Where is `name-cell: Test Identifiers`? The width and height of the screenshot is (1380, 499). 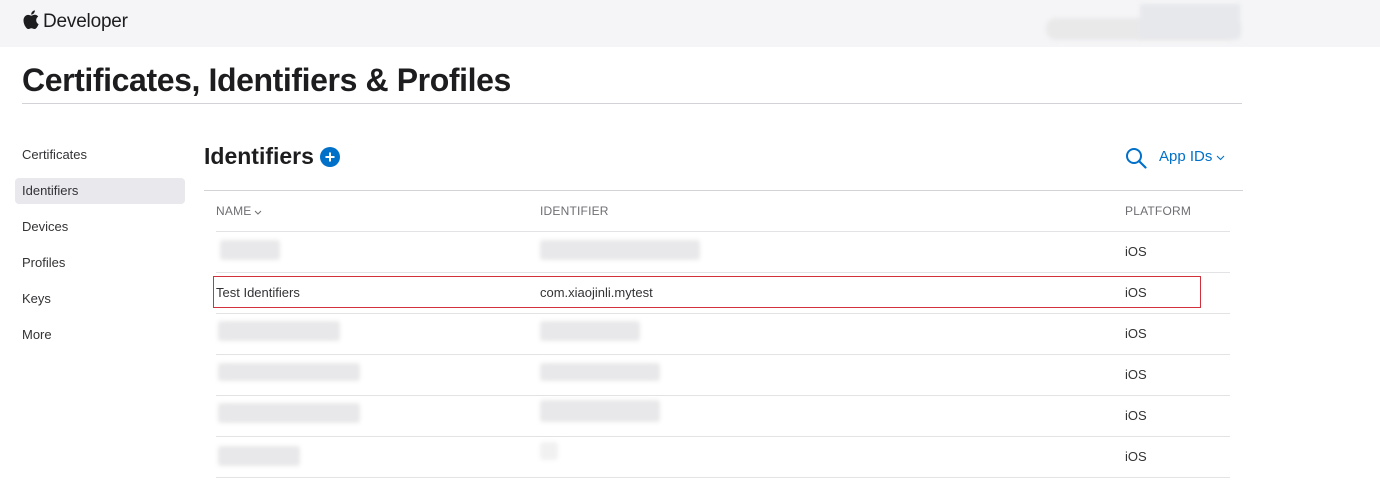 name-cell: Test Identifiers is located at coordinates (258, 292).